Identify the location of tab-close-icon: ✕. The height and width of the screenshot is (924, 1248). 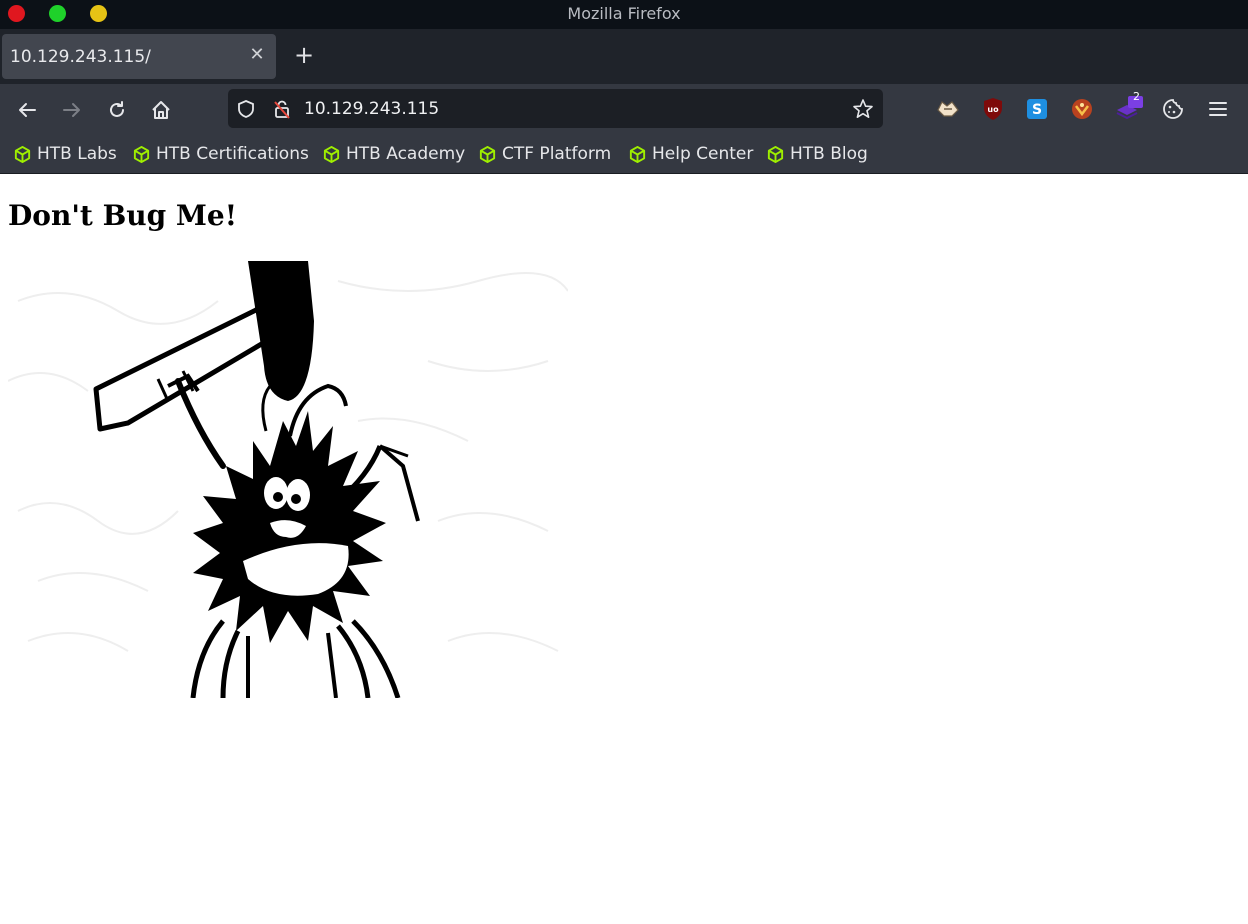
(257, 55).